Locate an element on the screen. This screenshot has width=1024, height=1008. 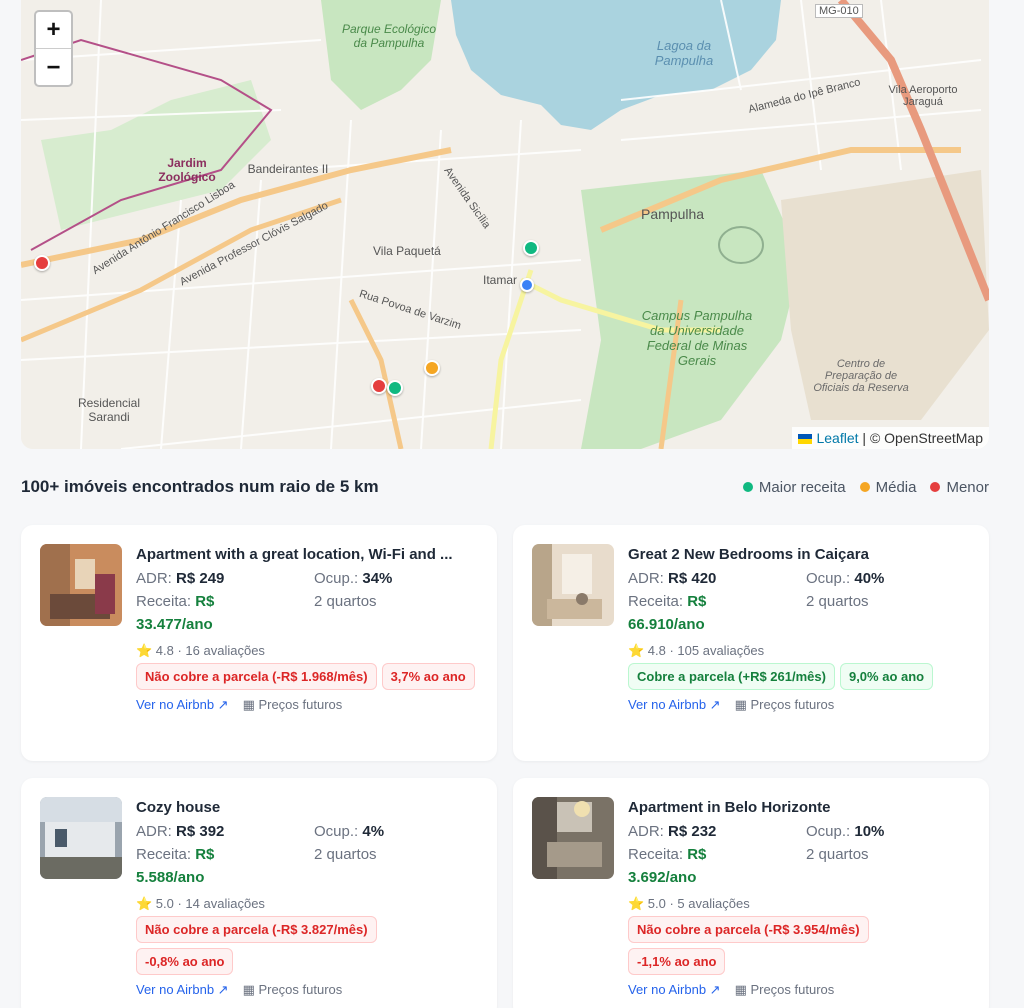
listing-title: Apartment in Belo Horizonte is located at coordinates (798, 808).